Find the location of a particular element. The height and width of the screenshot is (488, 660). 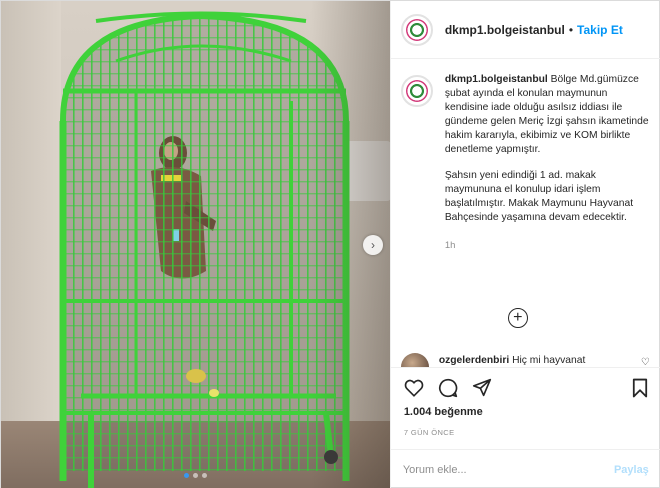

caption-avatar is located at coordinates (416, 91).